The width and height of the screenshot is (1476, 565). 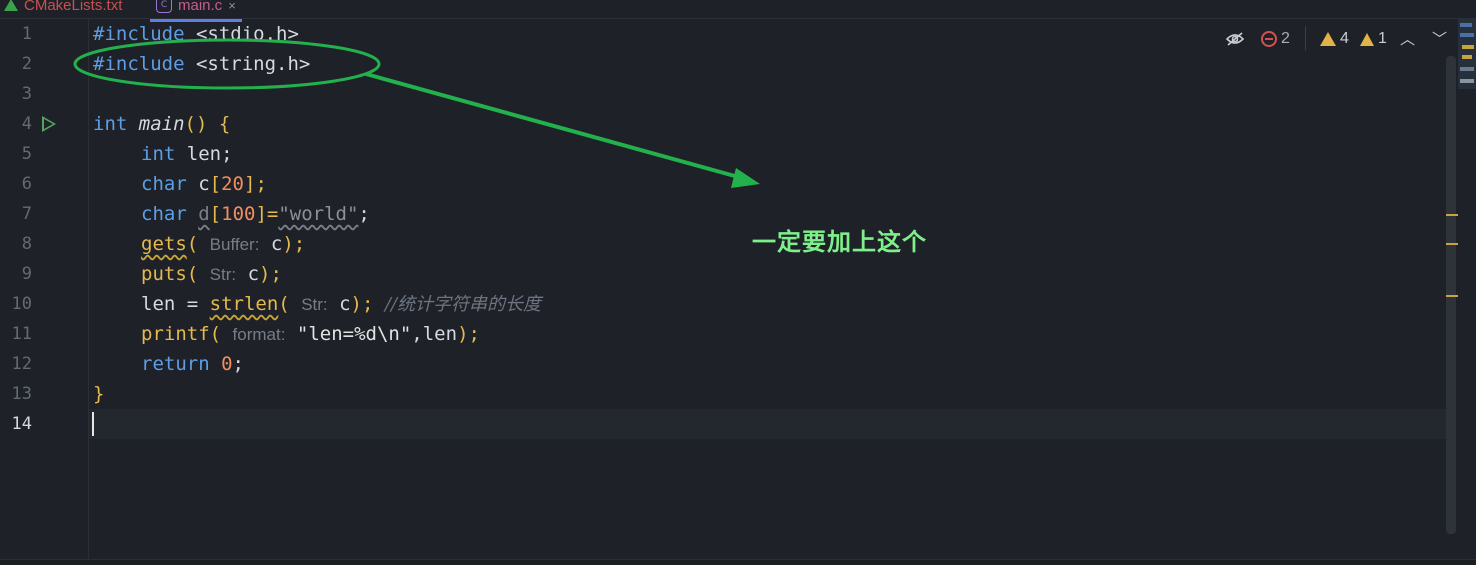 I want to click on editor-bottom-border, so click(x=738, y=562).